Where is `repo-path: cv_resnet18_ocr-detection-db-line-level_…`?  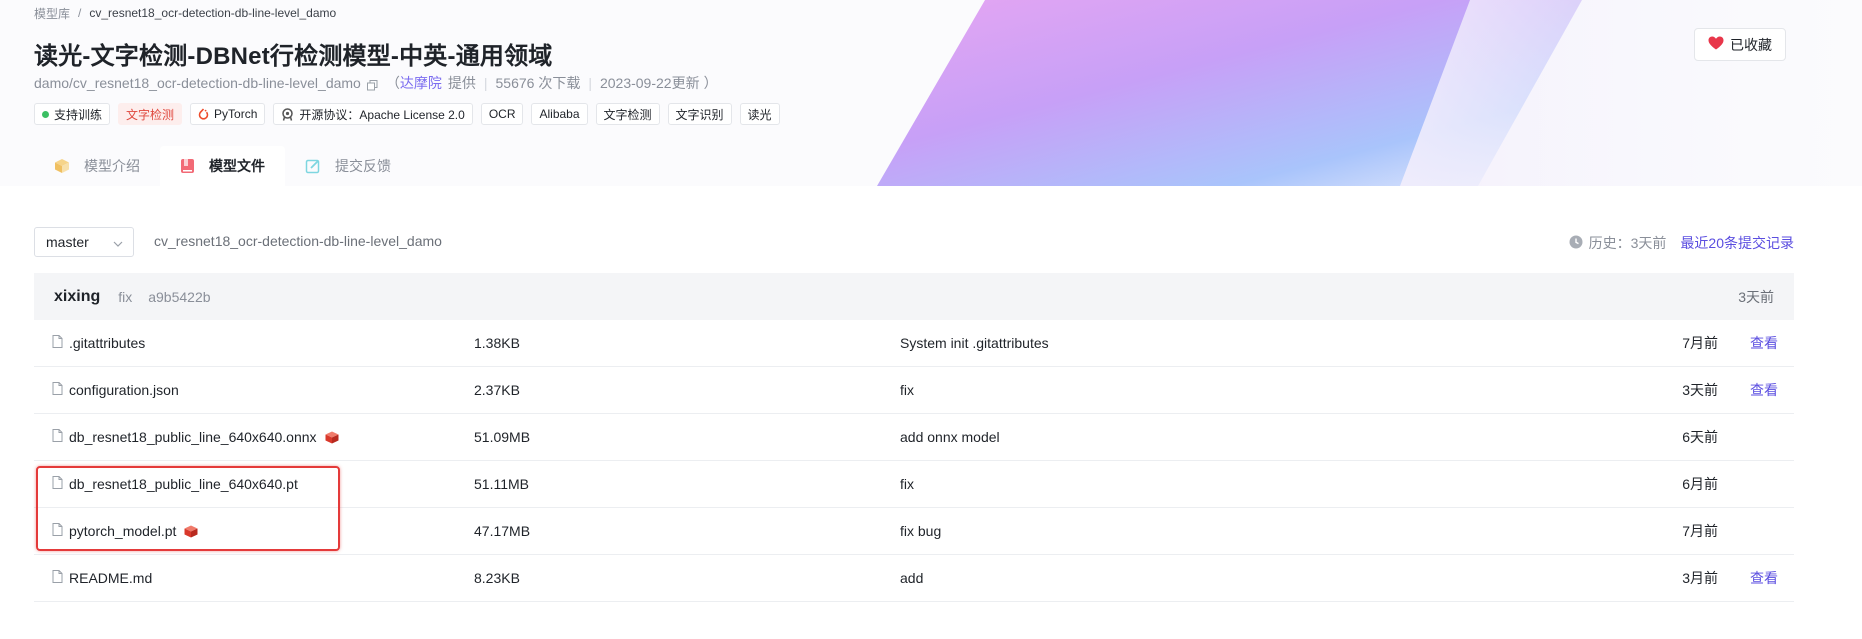
repo-path: cv_resnet18_ocr-detection-db-line-level_… is located at coordinates (298, 241).